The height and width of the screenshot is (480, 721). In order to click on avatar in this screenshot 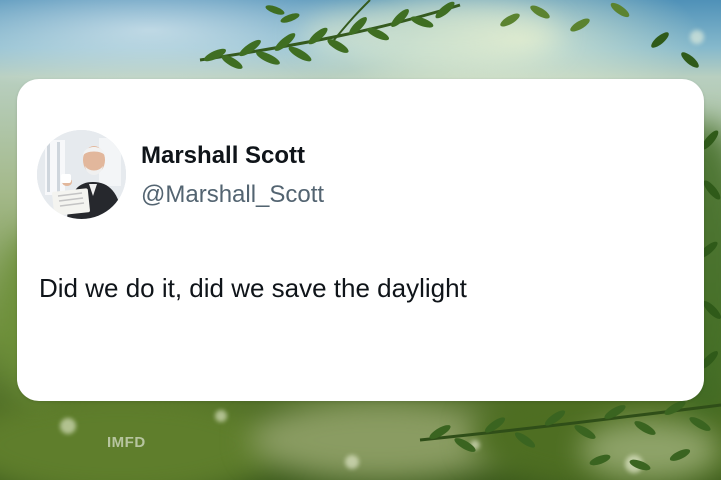, I will do `click(81, 174)`.